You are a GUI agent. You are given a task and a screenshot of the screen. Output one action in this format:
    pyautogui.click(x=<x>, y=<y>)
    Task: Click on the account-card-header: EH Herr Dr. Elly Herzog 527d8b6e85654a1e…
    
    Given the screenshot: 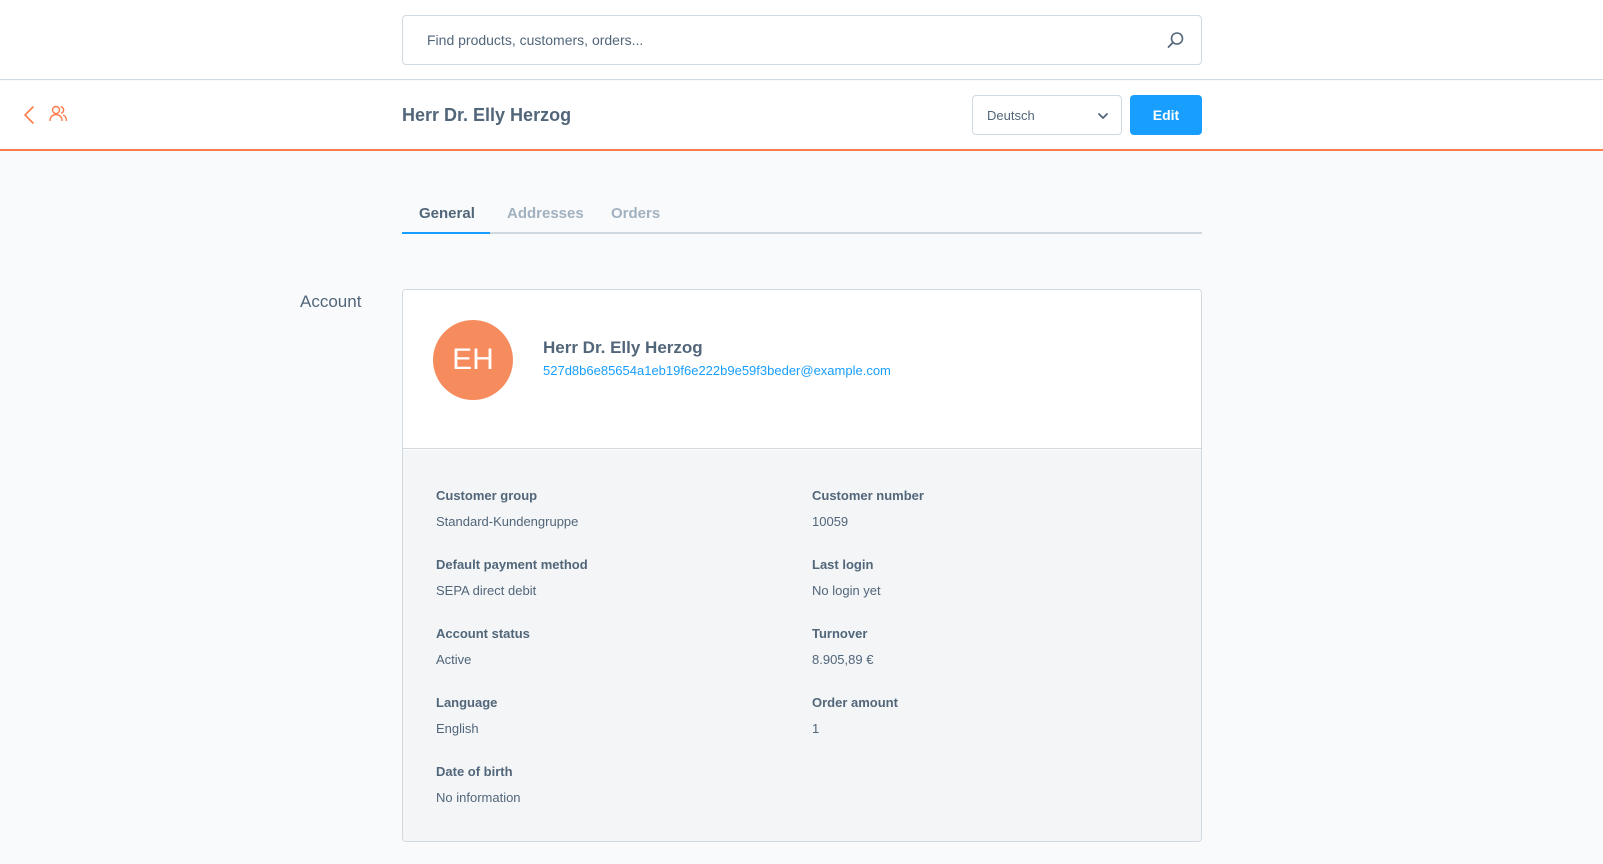 What is the action you would take?
    pyautogui.click(x=802, y=369)
    